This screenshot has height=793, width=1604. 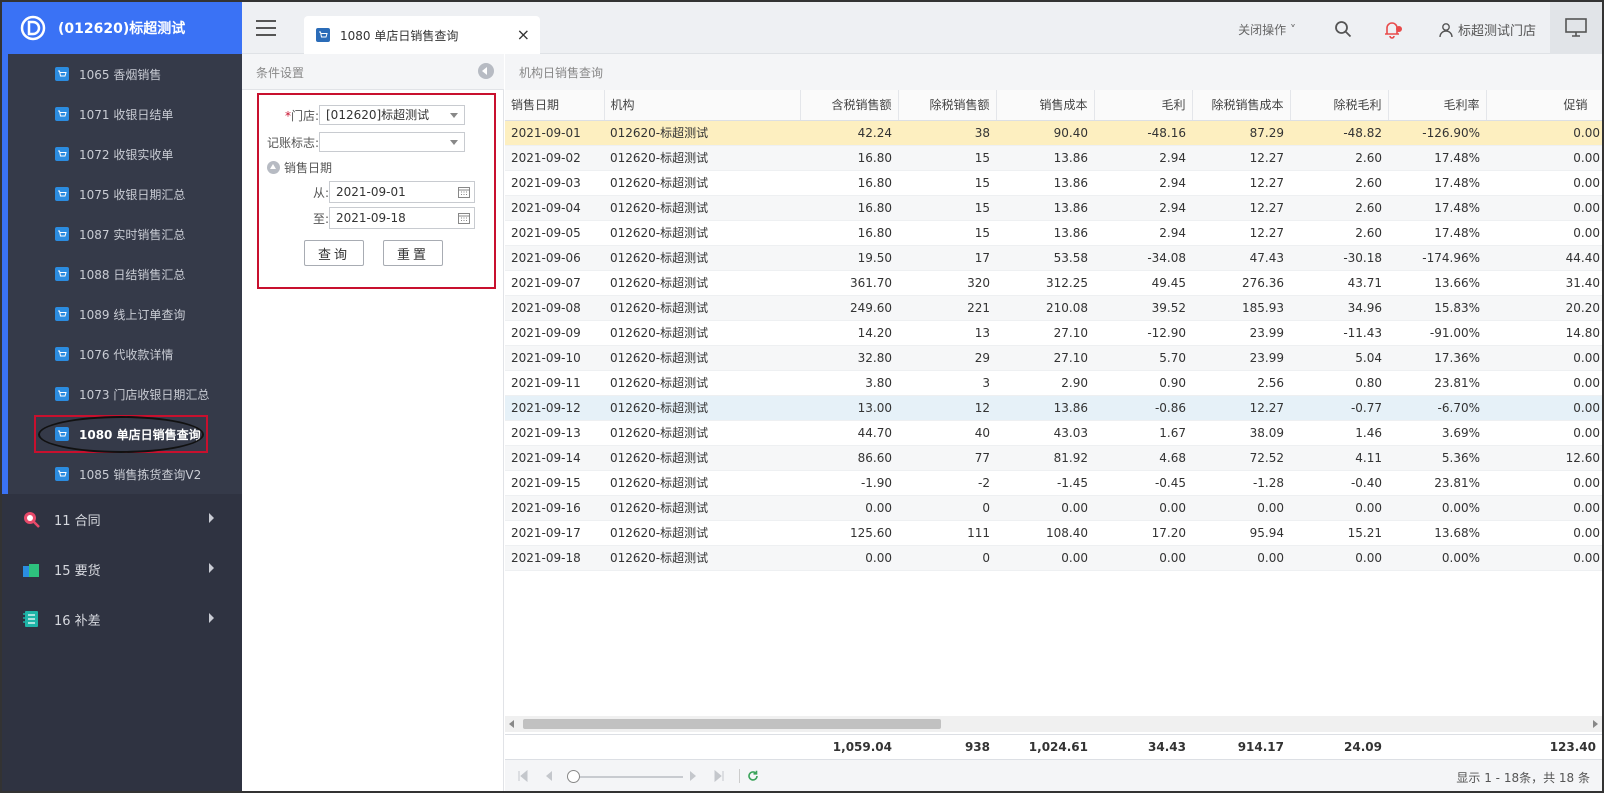 What do you see at coordinates (1393, 29) in the screenshot?
I see `bell-icon` at bounding box center [1393, 29].